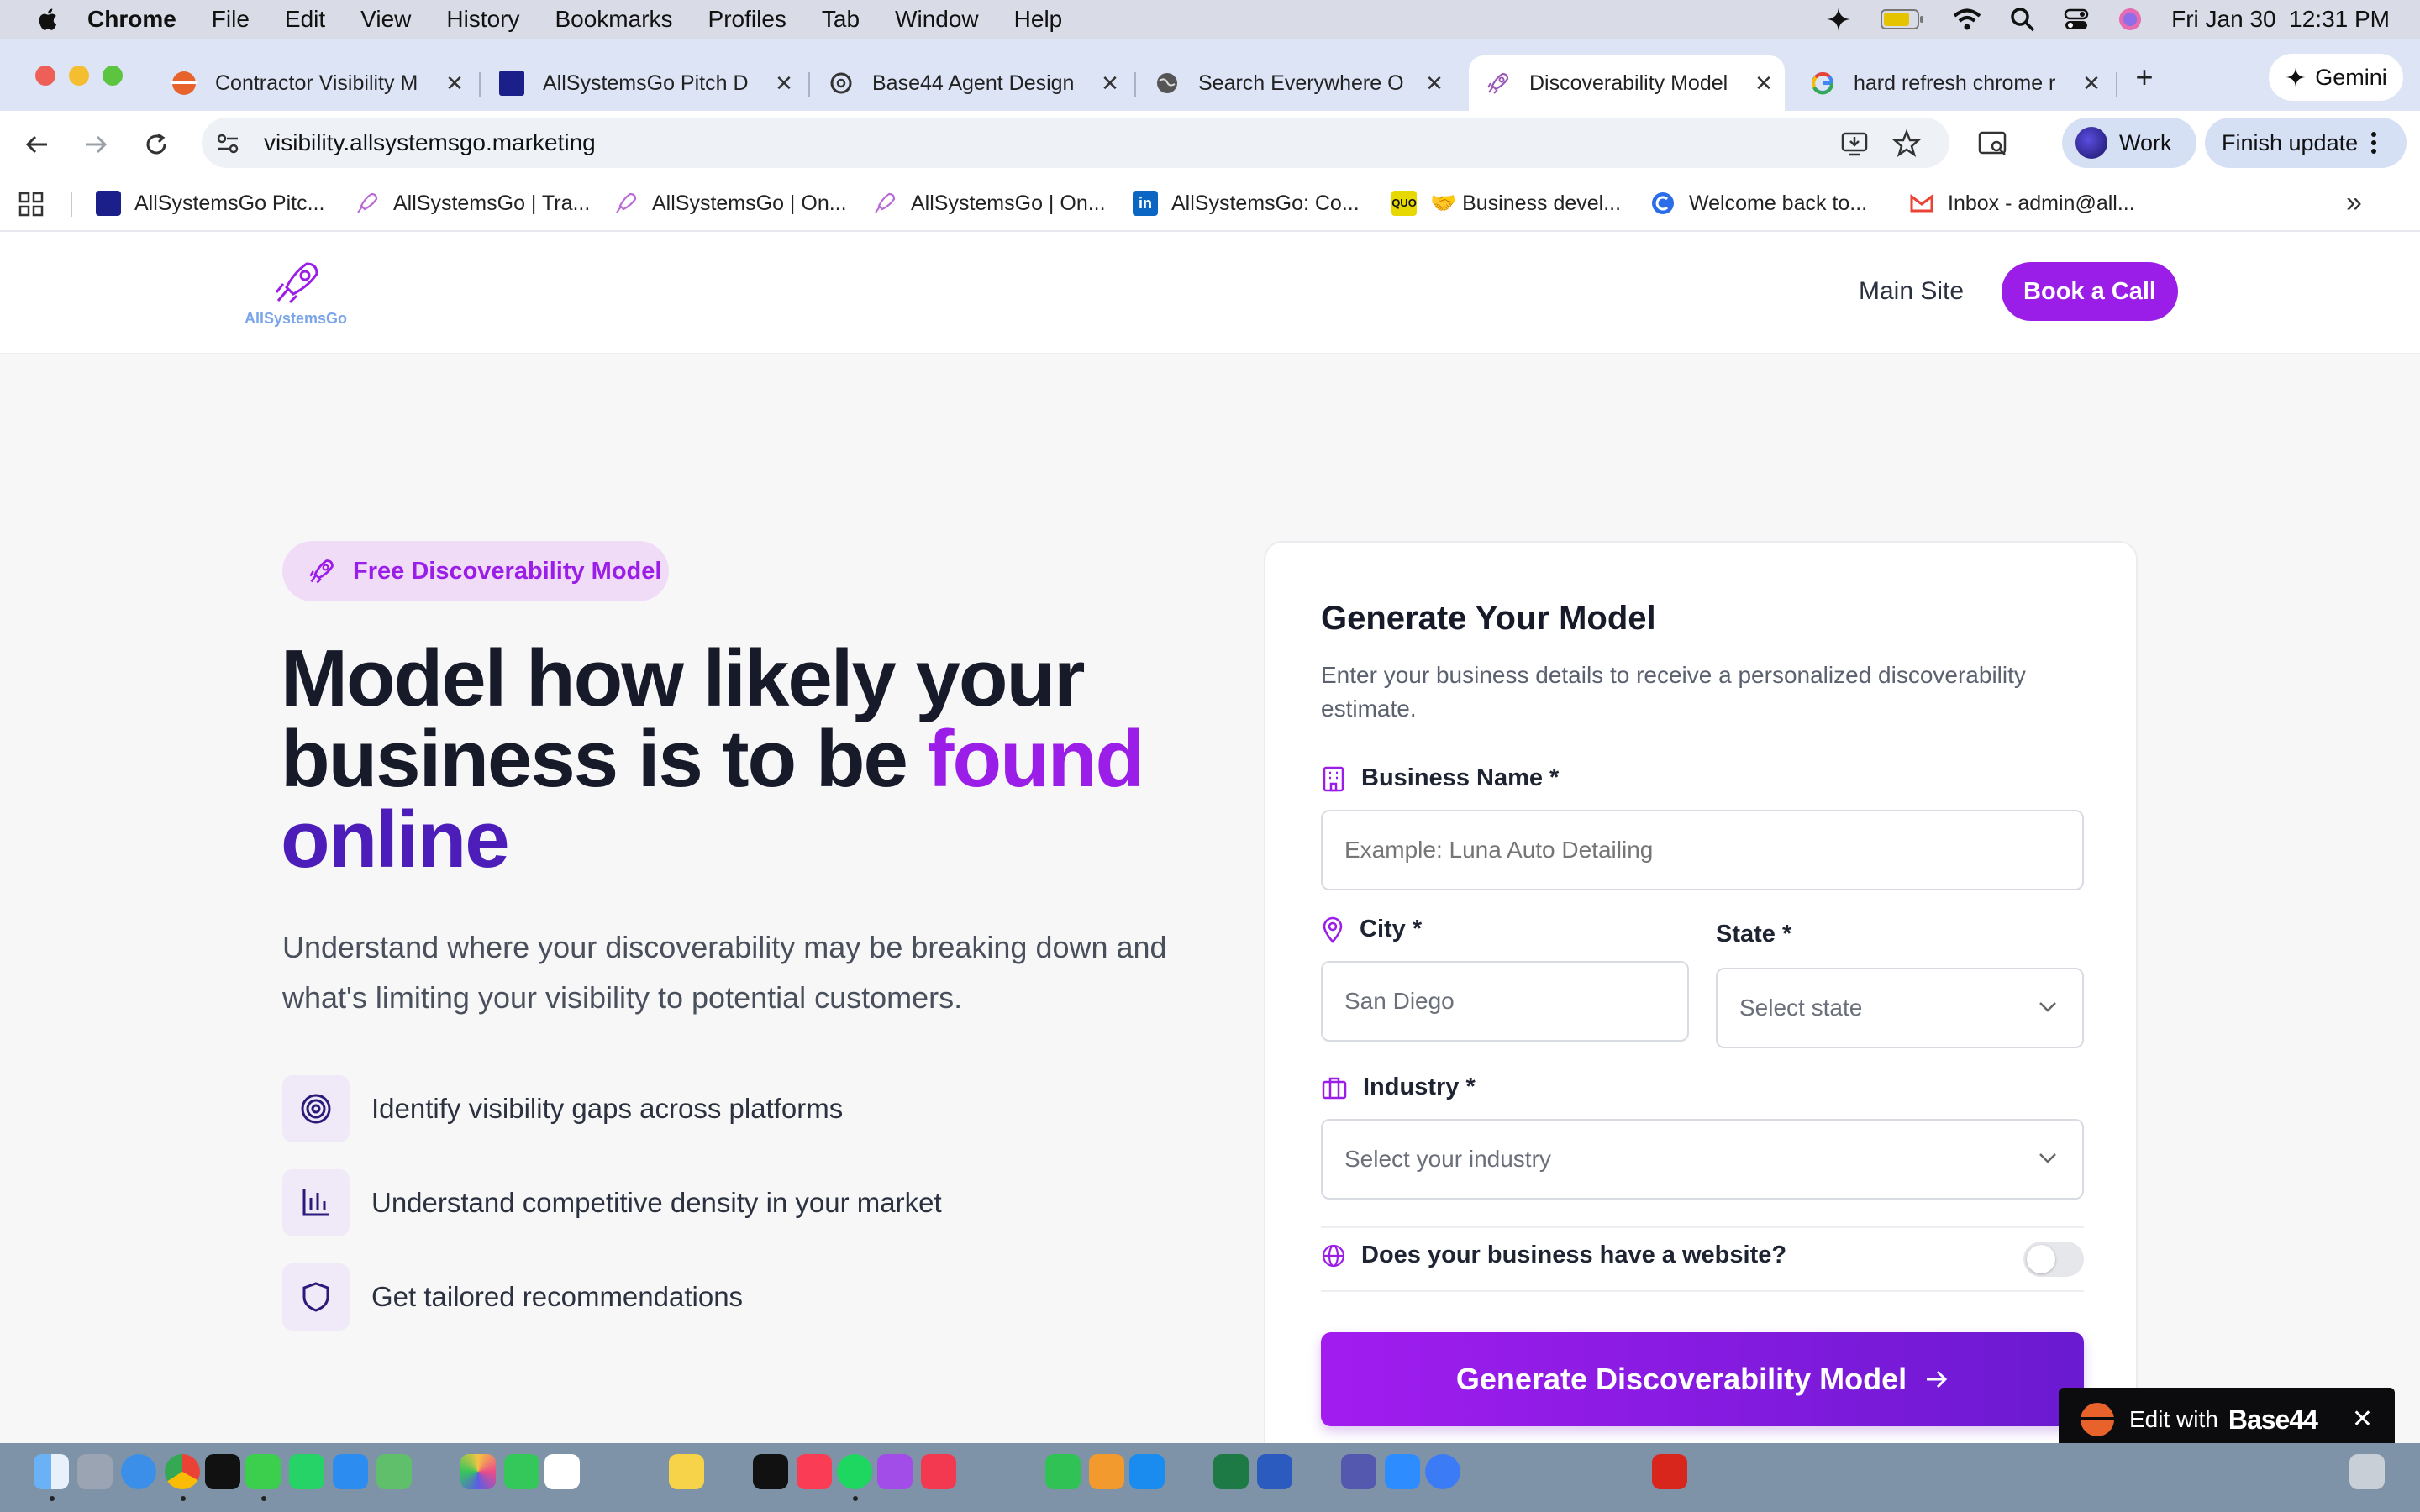 Image resolution: width=2420 pixels, height=1512 pixels. Describe the element at coordinates (1703, 1379) in the screenshot. I see `generate-model-button: Generate Discoverability Model` at that location.